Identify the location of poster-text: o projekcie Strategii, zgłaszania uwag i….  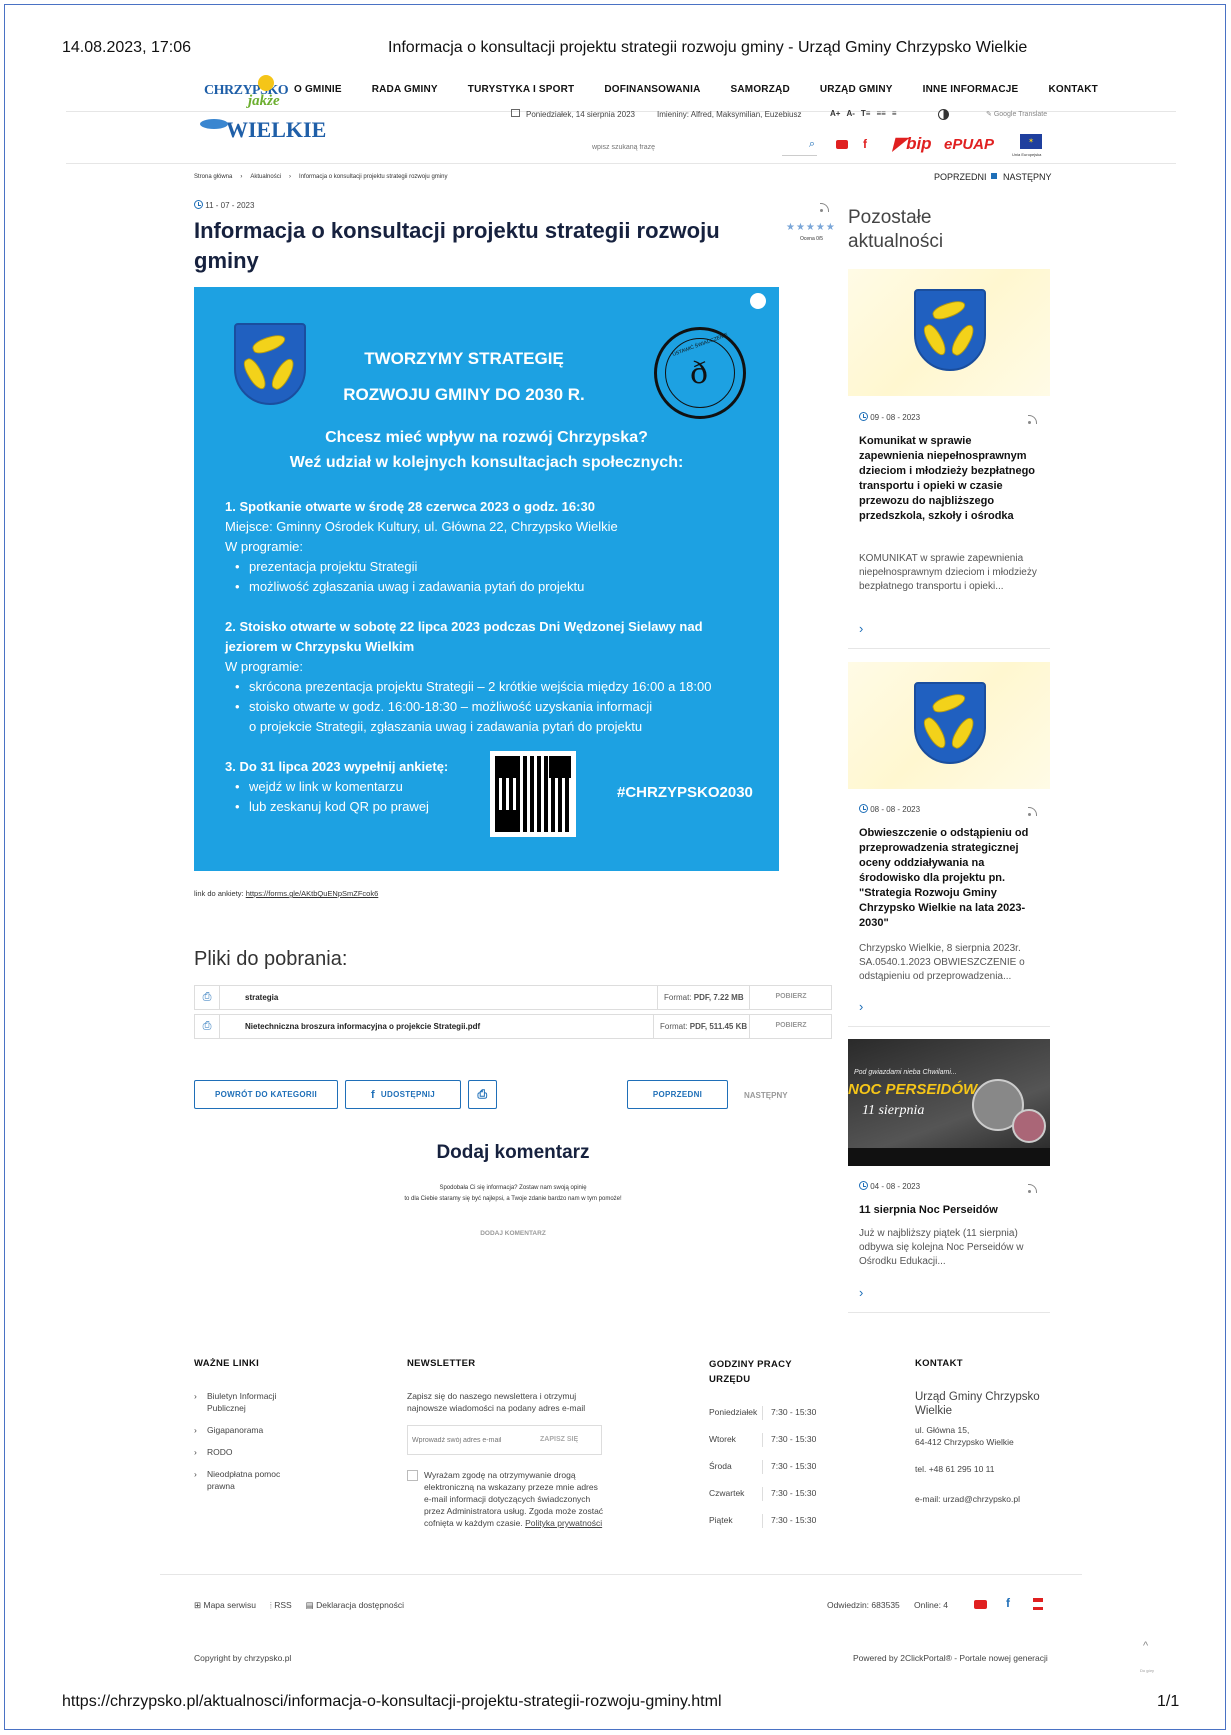
(446, 726).